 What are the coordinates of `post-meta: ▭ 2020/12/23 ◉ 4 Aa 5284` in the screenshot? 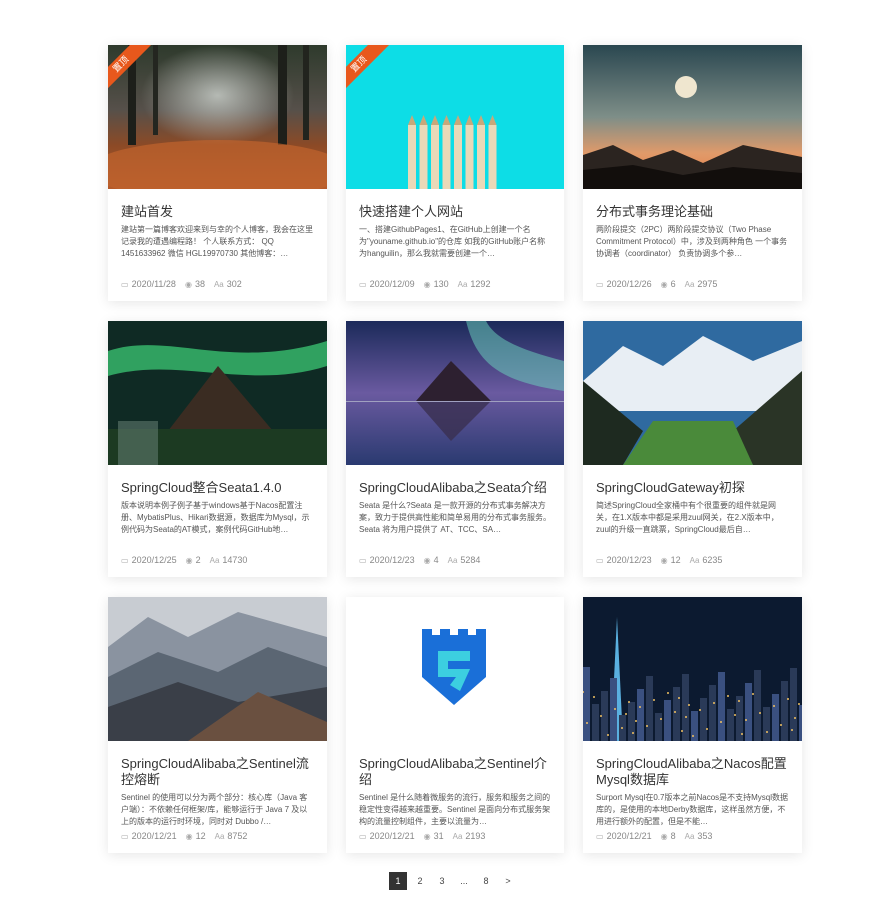 It's located at (419, 560).